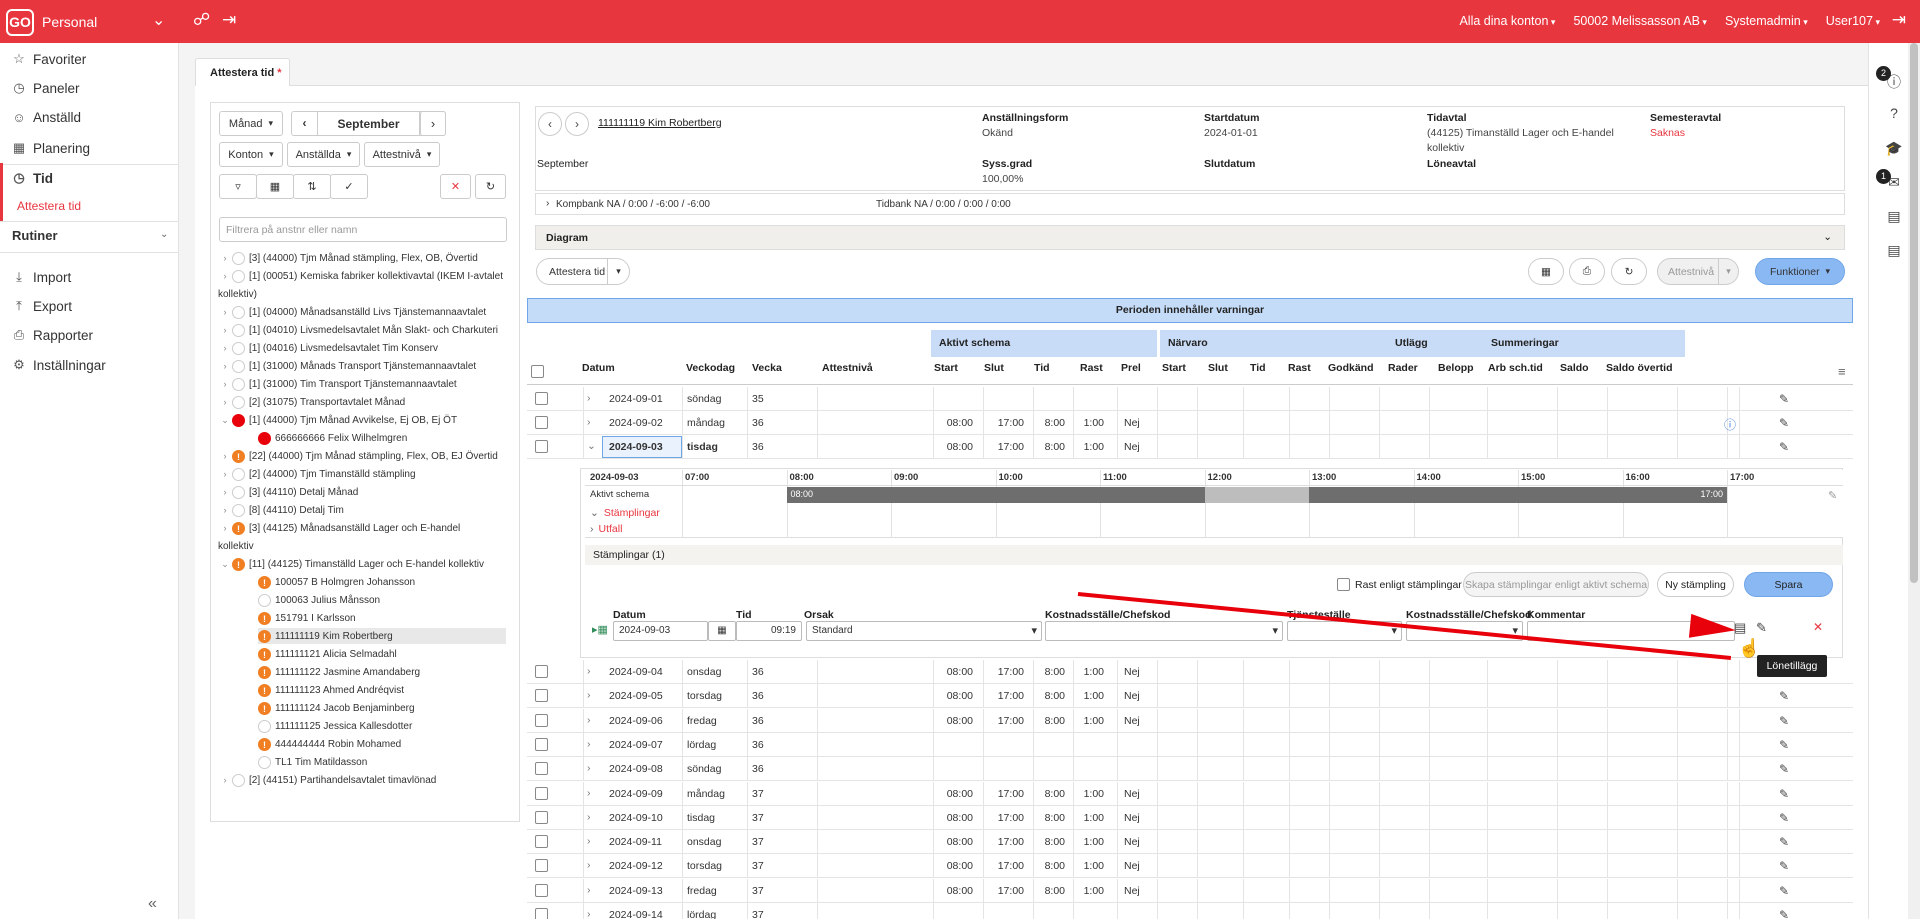 This screenshot has width=1920, height=919. Describe the element at coordinates (251, 154) in the screenshot. I see `konton-filter: Konton` at that location.